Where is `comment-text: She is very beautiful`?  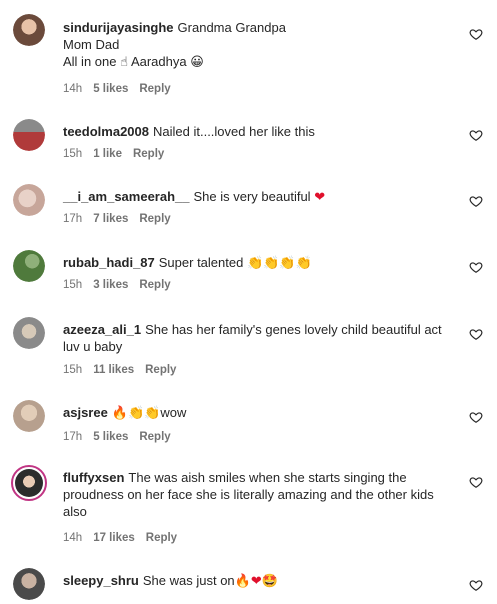 comment-text: She is very beautiful is located at coordinates (252, 196).